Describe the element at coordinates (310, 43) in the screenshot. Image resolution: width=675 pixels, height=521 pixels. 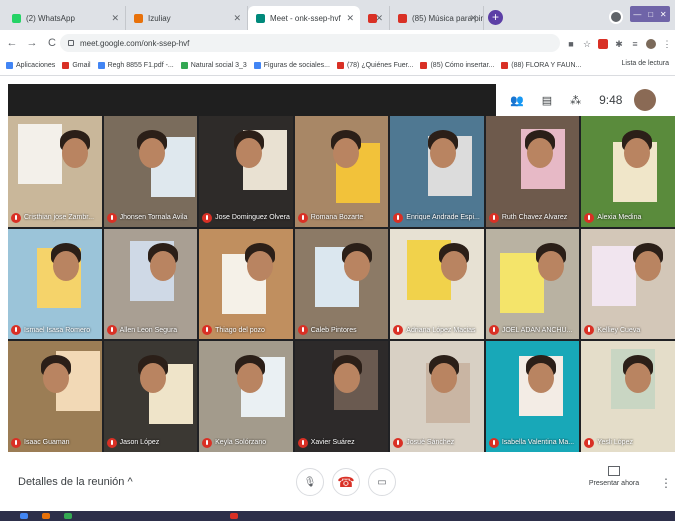
I see `address-bar: meet.google.com/onk-ssep-hvf` at that location.